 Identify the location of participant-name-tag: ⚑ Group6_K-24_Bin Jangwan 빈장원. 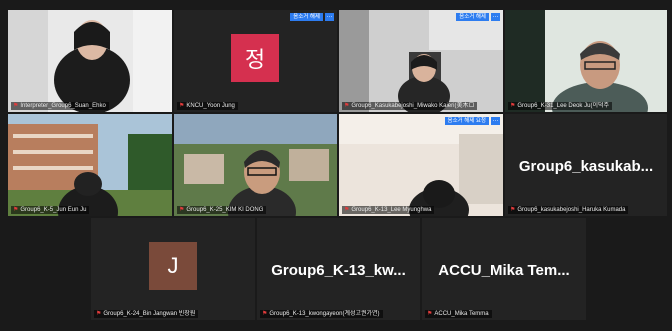
(146, 314).